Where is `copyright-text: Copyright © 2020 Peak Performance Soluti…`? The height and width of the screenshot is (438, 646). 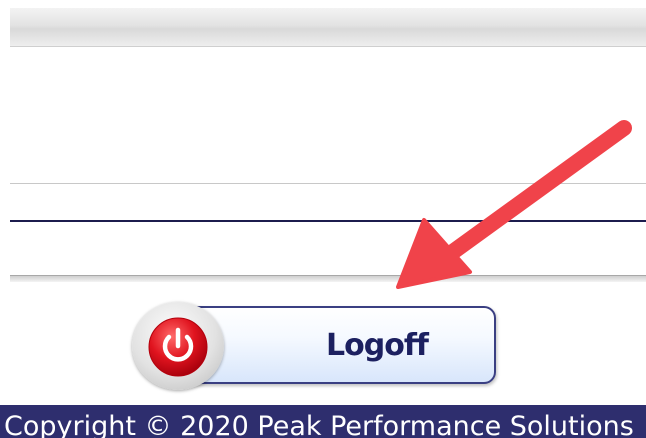
copyright-text: Copyright © 2020 Peak Performance Soluti… is located at coordinates (319, 424).